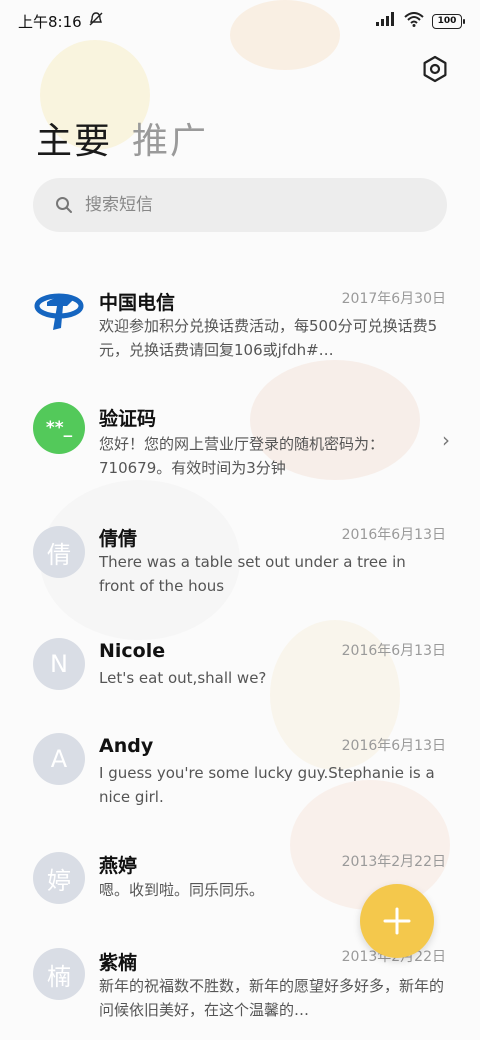  What do you see at coordinates (118, 866) in the screenshot?
I see `sender-name: 燕婷` at bounding box center [118, 866].